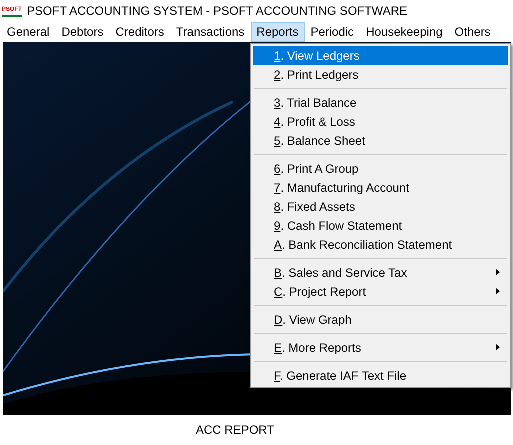 Image resolution: width=513 pixels, height=445 pixels. What do you see at coordinates (83, 32) in the screenshot?
I see `menu-item: Debtors` at bounding box center [83, 32].